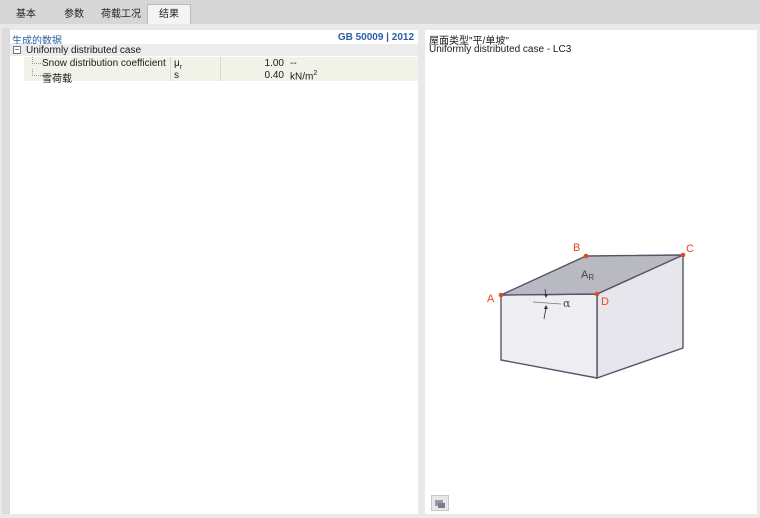 Image resolution: width=760 pixels, height=518 pixels. I want to click on row-unit: kN/m2, so click(304, 76).